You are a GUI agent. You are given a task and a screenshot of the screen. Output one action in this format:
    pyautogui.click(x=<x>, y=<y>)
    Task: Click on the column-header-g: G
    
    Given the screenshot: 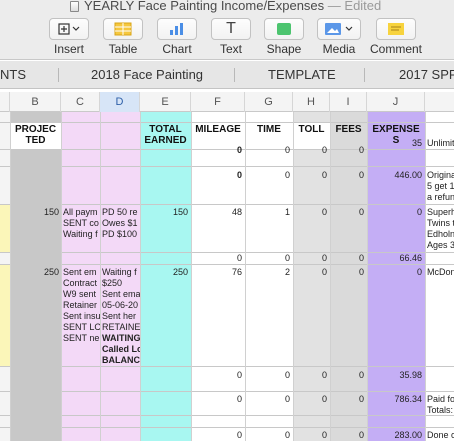 What is the action you would take?
    pyautogui.click(x=269, y=102)
    